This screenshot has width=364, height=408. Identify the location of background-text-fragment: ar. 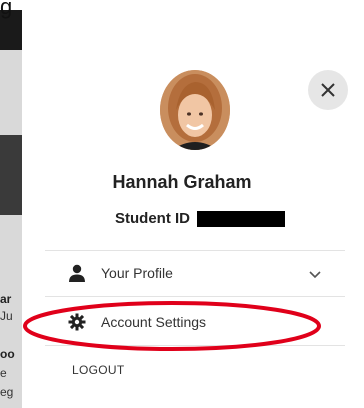
(6, 299).